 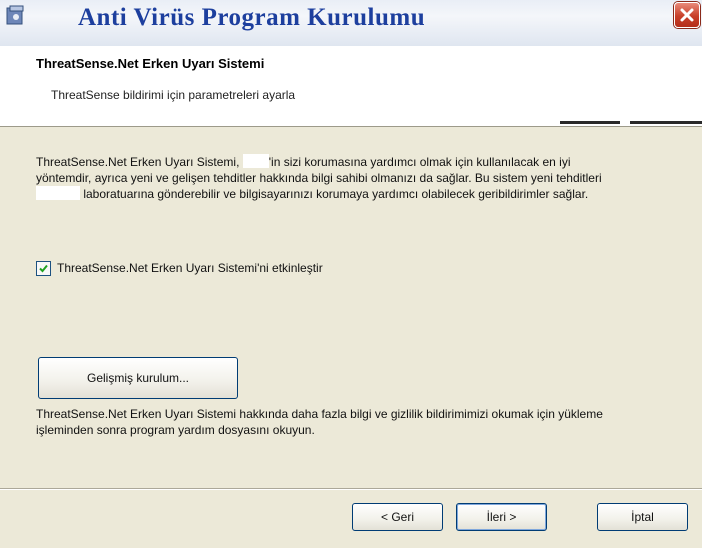 I want to click on threatsense-checkbox, so click(x=43, y=268).